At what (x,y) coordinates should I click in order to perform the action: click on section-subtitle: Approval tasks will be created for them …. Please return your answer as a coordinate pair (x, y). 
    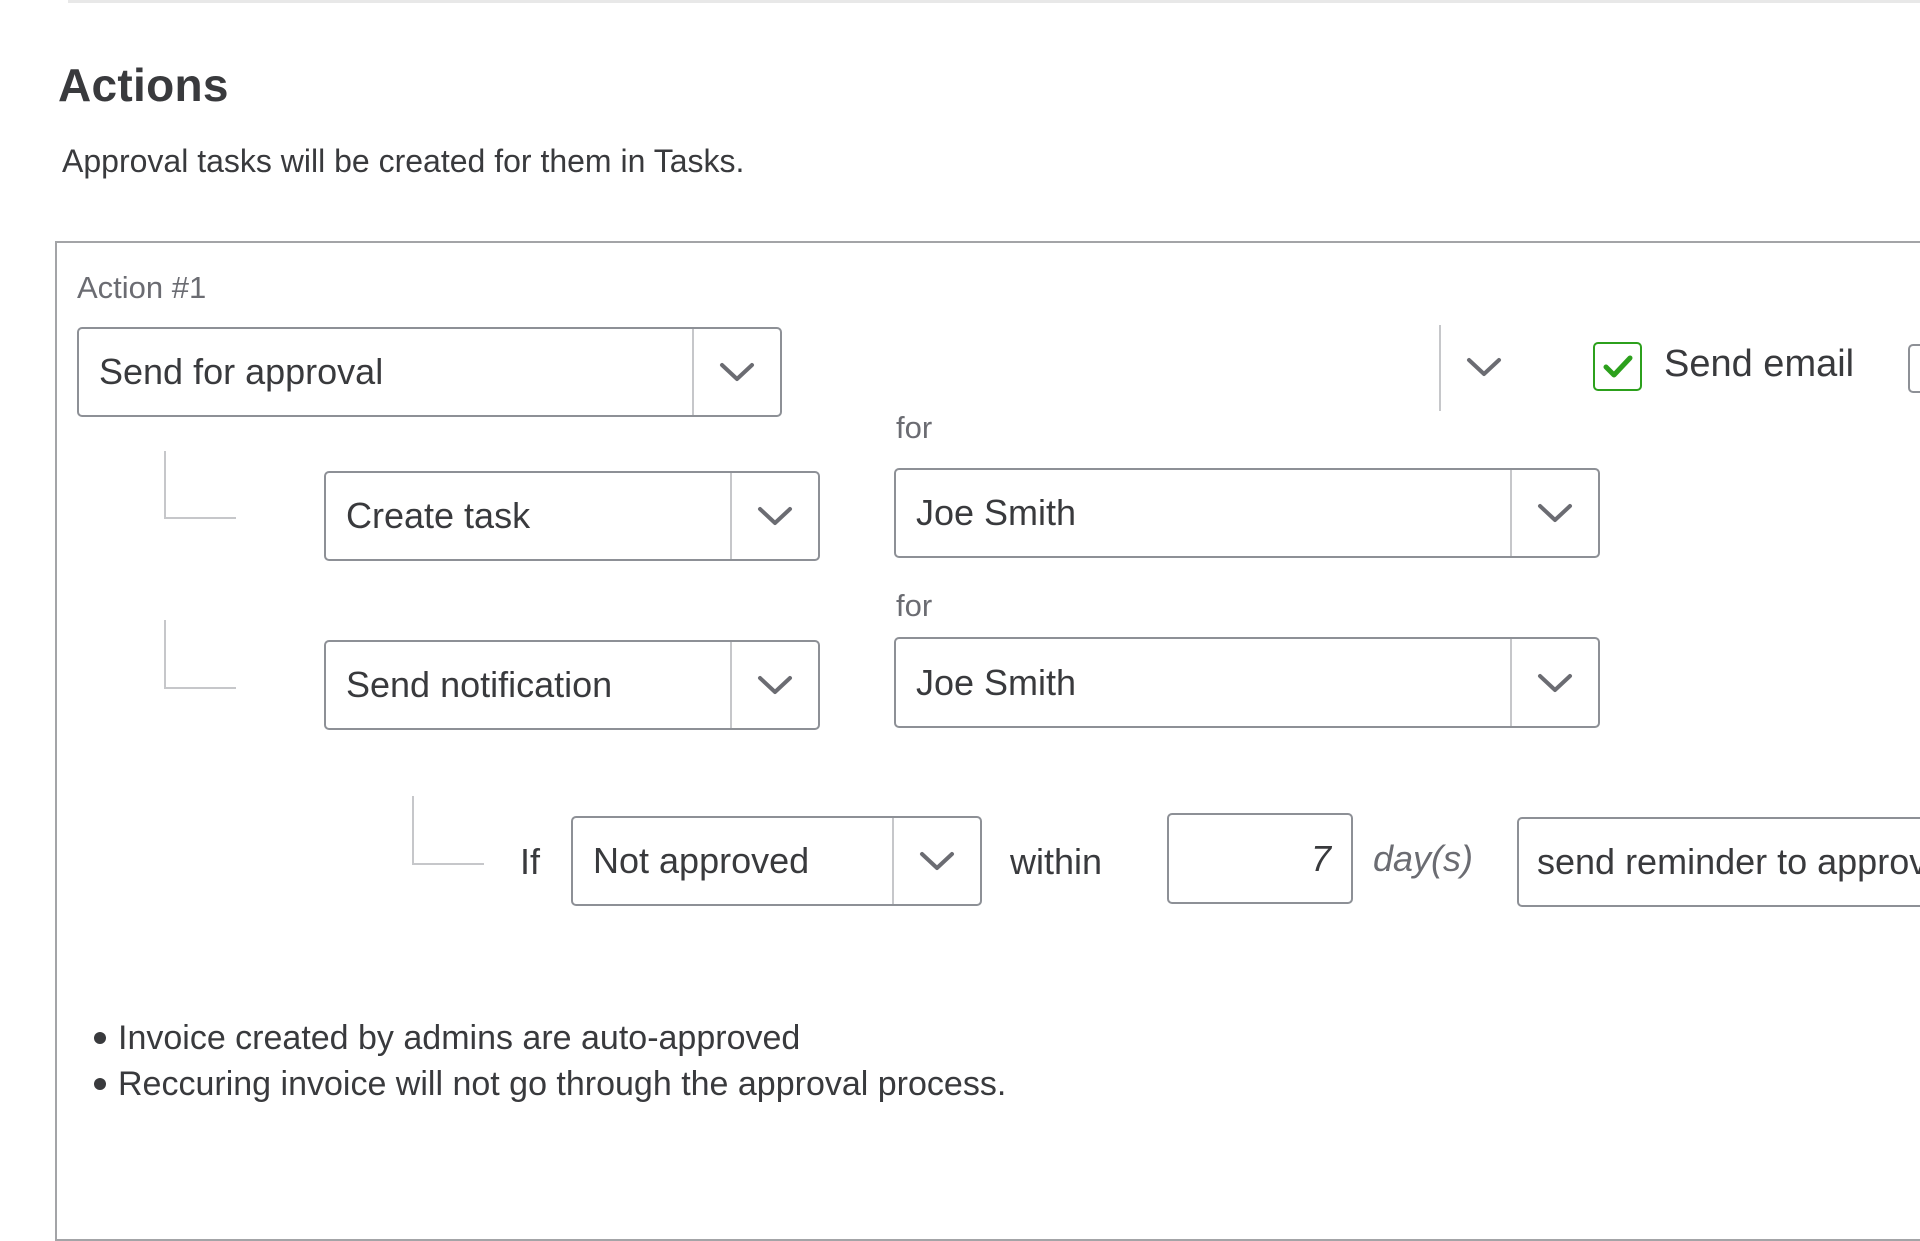
    Looking at the image, I should click on (403, 161).